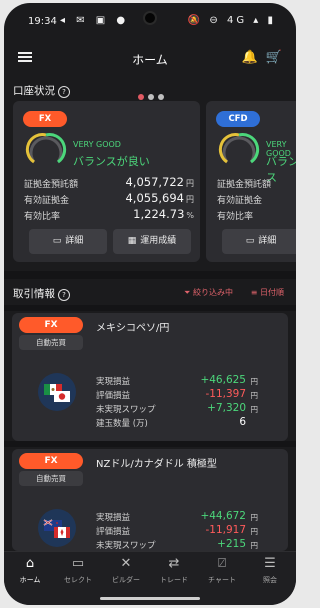 Image resolution: width=320 pixels, height=608 pixels. What do you see at coordinates (95, 20) in the screenshot?
I see `status-left-icons: ◂ ✉ ▣ ●` at bounding box center [95, 20].